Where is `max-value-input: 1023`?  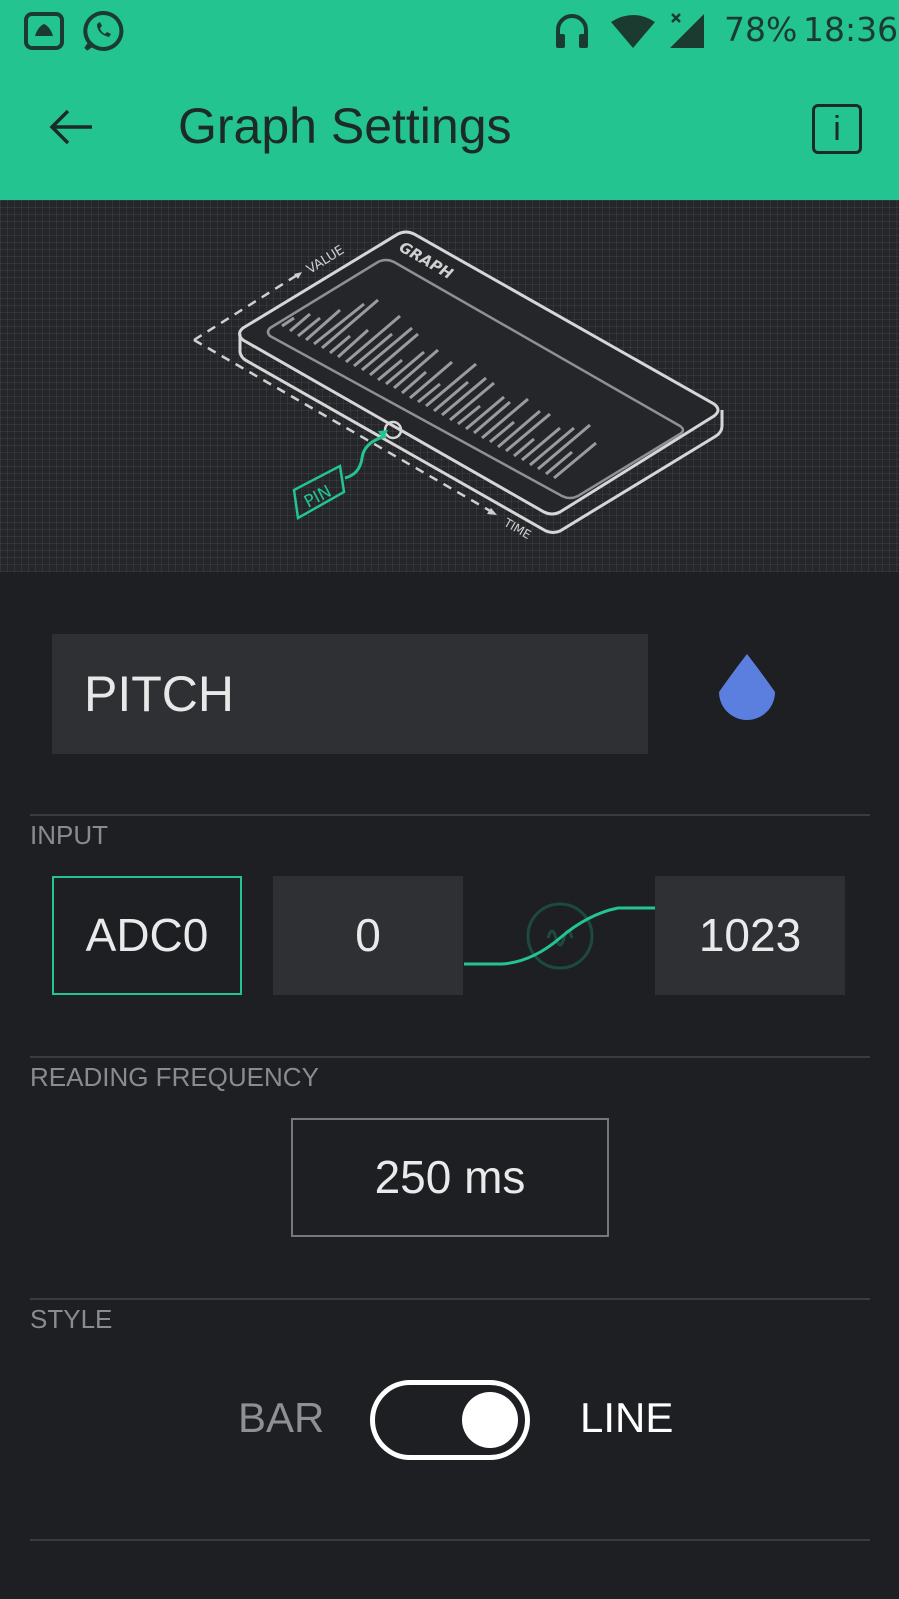
max-value-input: 1023 is located at coordinates (750, 935).